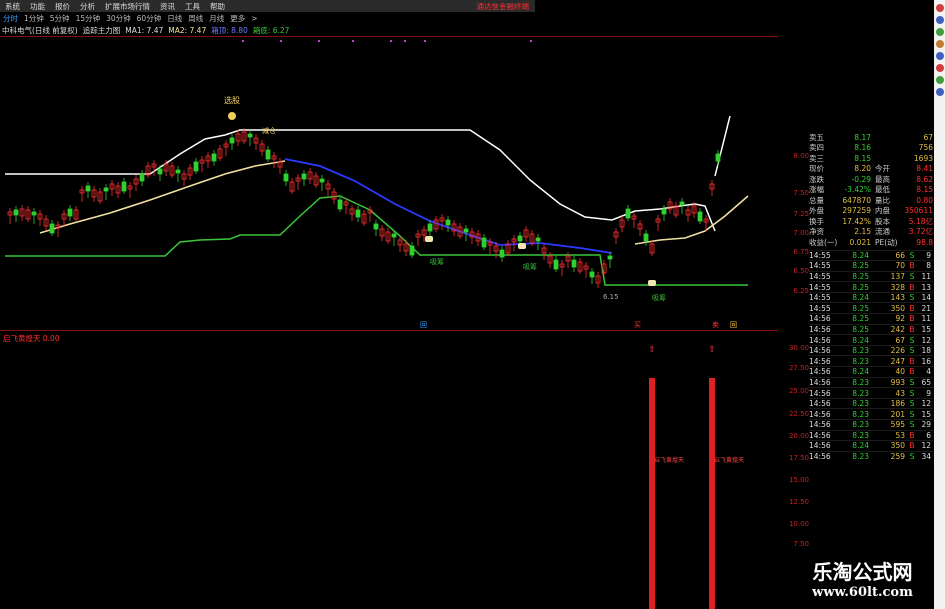 The height and width of the screenshot is (609, 945). I want to click on y-axis-label: 17.50, so click(798, 458).